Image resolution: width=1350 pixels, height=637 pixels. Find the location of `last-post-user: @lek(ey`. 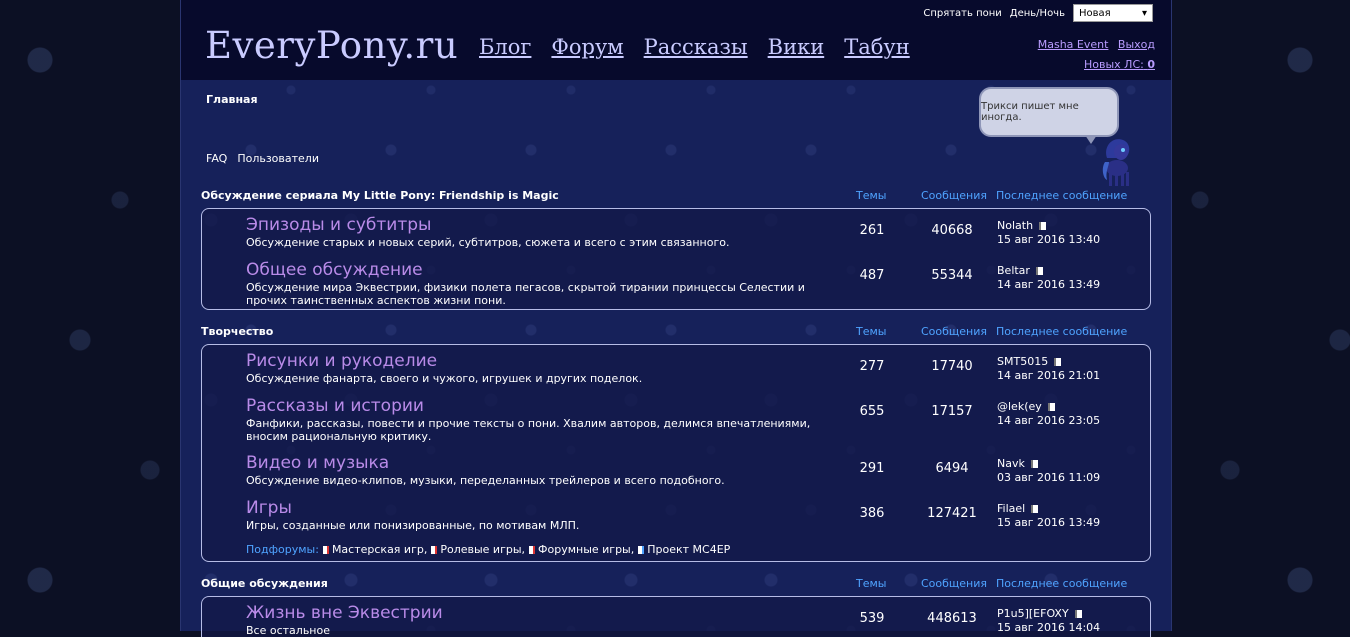

last-post-user: @lek(ey is located at coordinates (1019, 406).